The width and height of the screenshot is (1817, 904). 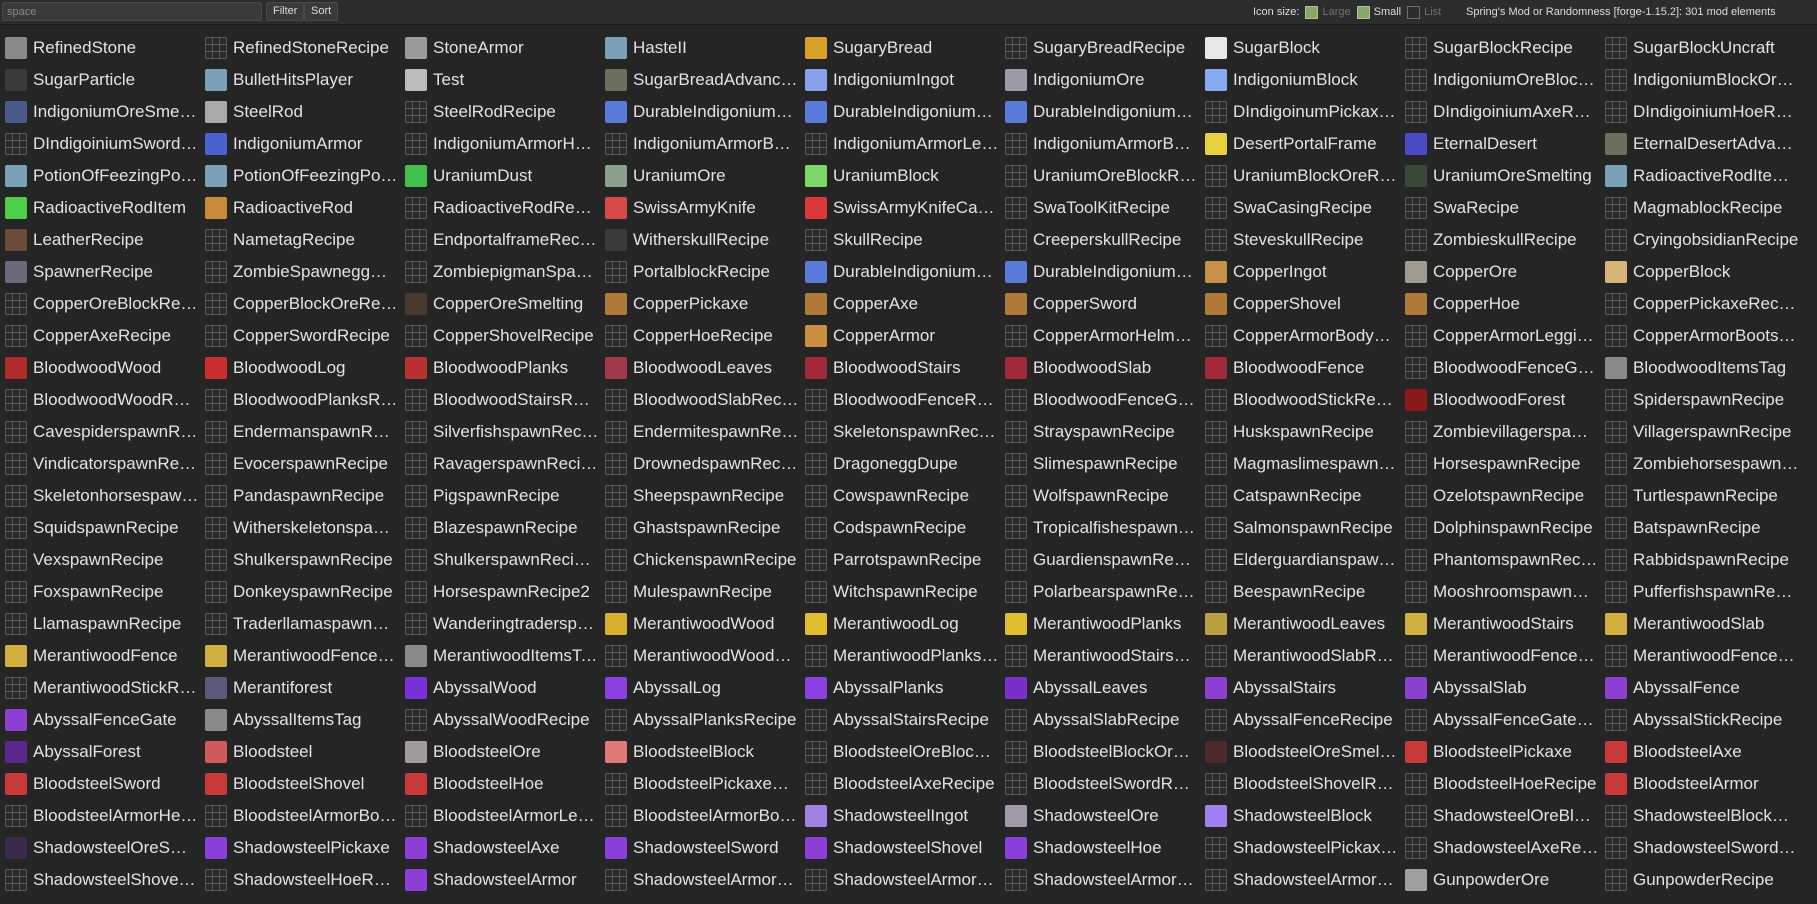 I want to click on mod-element: BloodsteelPickaxeRecipe, so click(x=700, y=784).